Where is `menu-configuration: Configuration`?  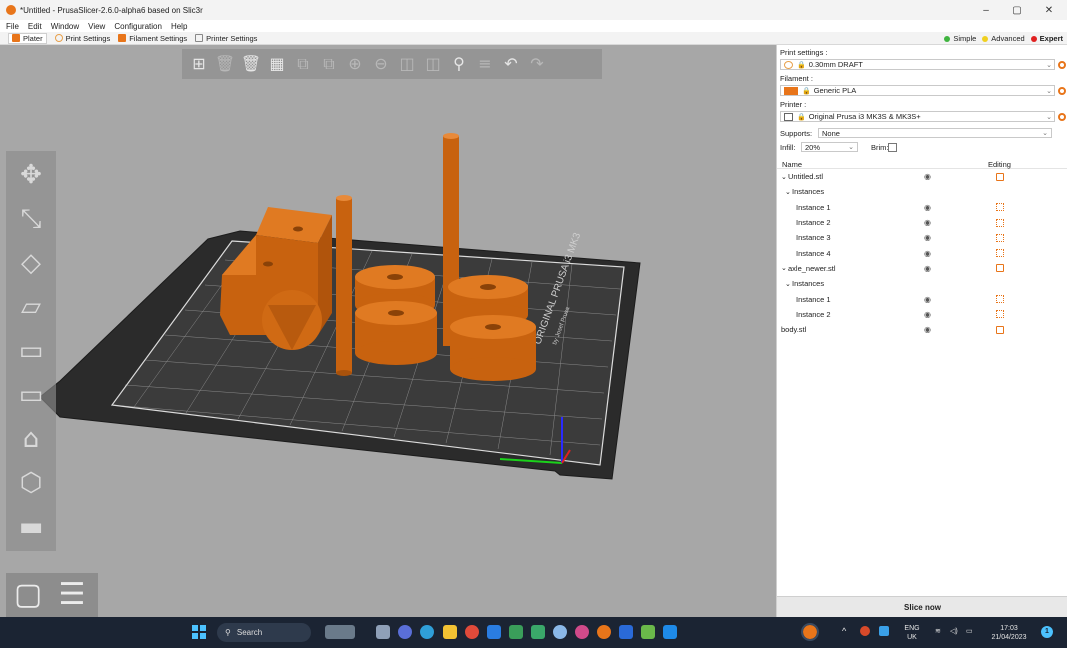 menu-configuration: Configuration is located at coordinates (138, 26).